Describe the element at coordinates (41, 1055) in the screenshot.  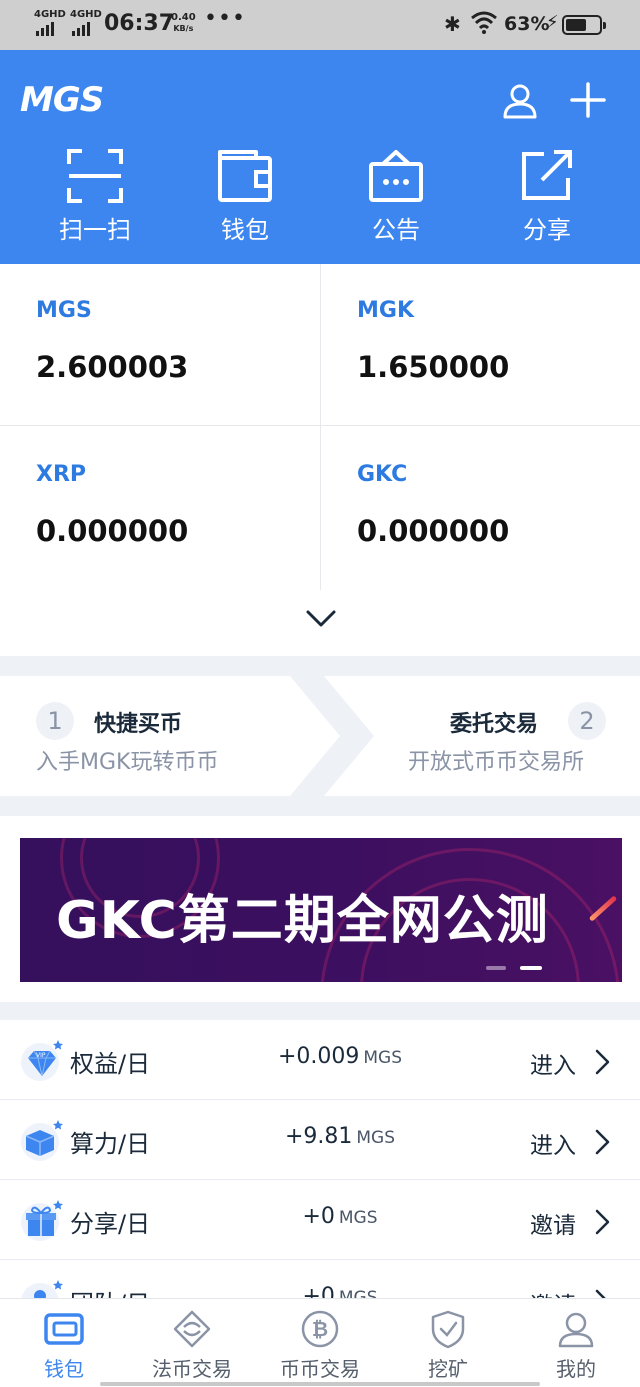
I see `svg-text: VIP` at that location.